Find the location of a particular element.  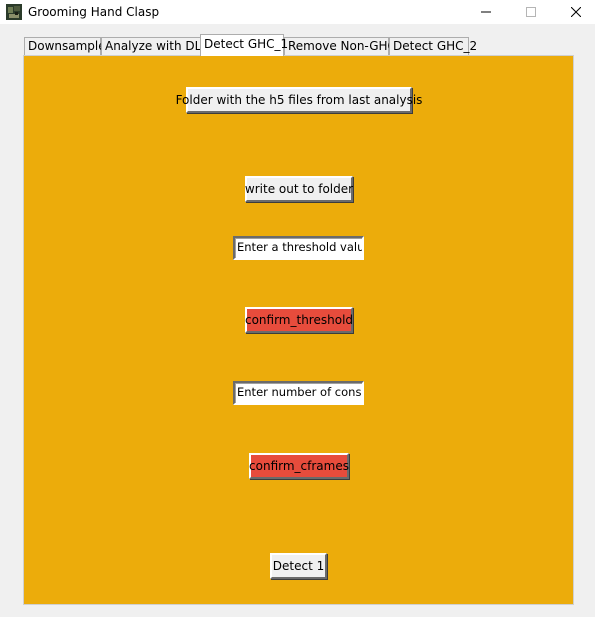

tab-remove-non-ghc: Remove Non-GHC is located at coordinates (340, 46).